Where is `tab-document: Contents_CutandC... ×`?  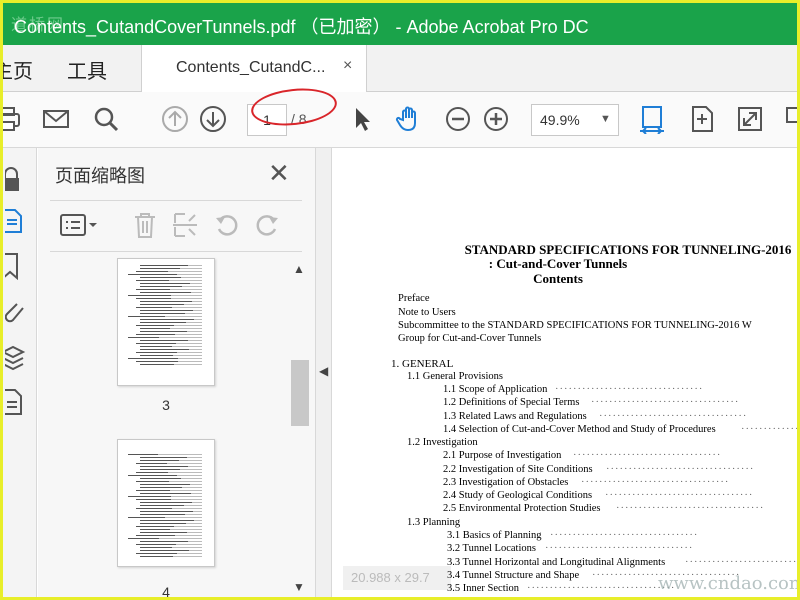
tab-document: Contents_CutandC... × is located at coordinates (254, 68).